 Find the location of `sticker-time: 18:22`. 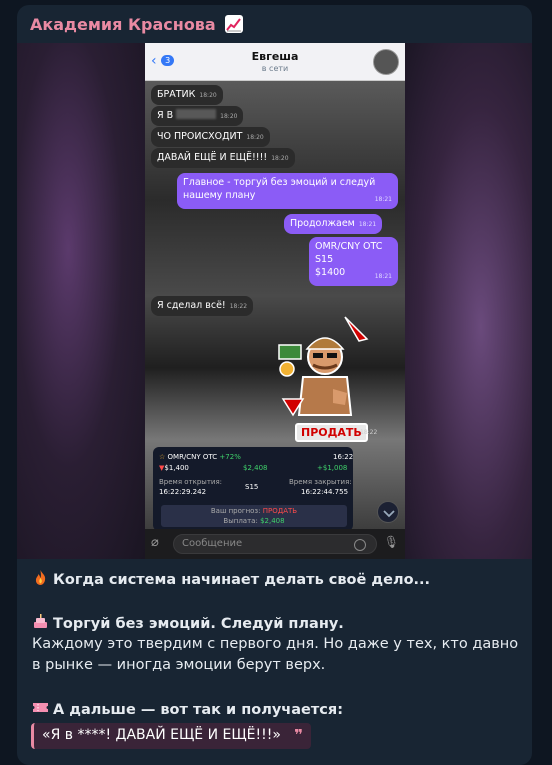

sticker-time: 18:22 is located at coordinates (369, 432).